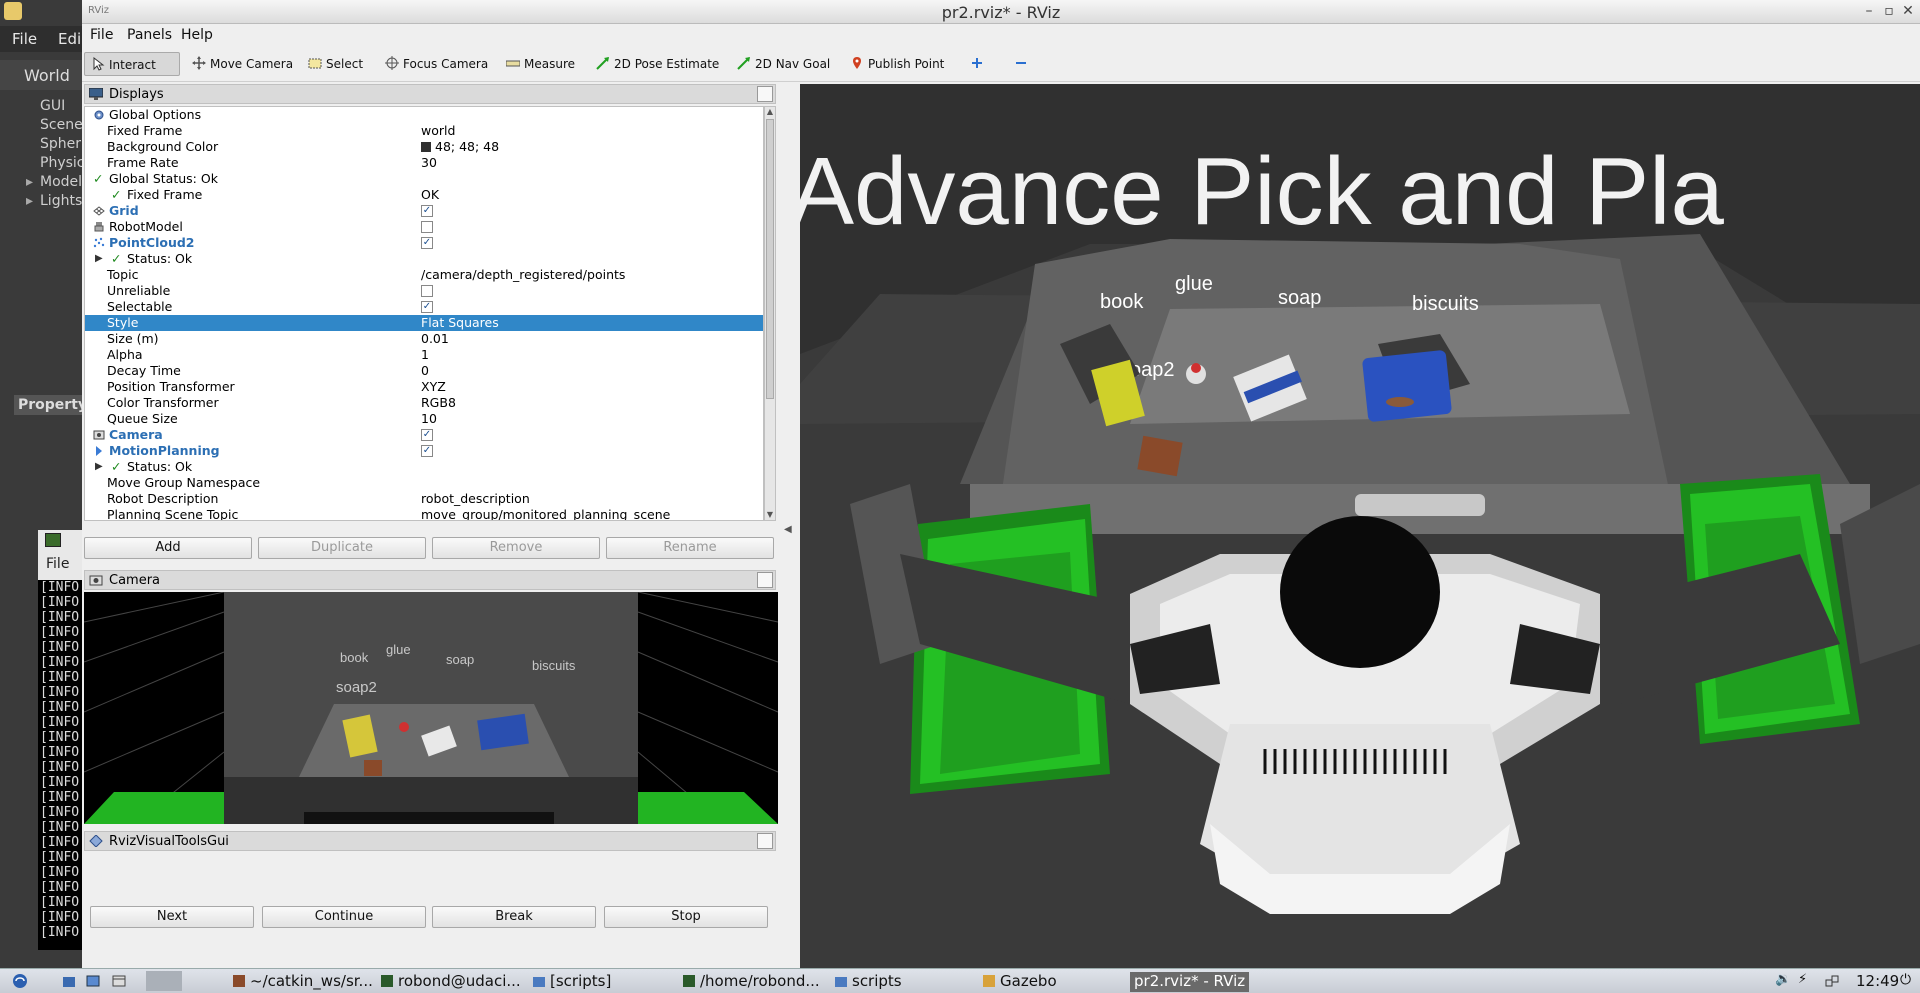 The width and height of the screenshot is (1920, 993). Describe the element at coordinates (424, 259) in the screenshot. I see `tree-row-pointcloud-status: ▶ ✓ Status: Ok` at that location.